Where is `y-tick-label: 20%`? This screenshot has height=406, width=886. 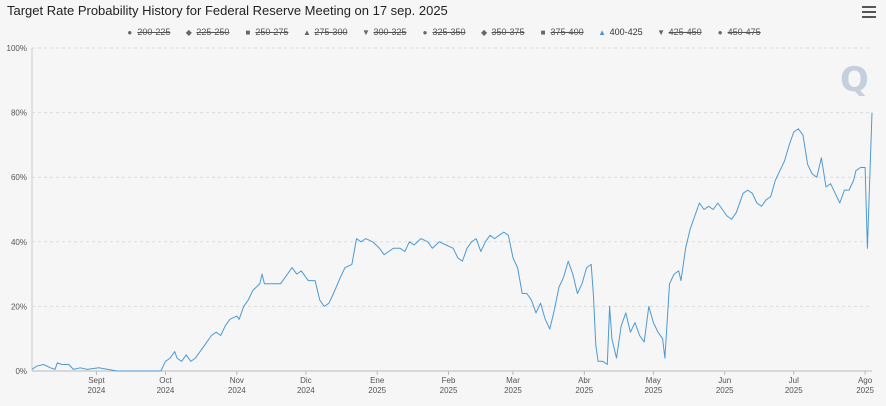
y-tick-label: 20% is located at coordinates (19, 306).